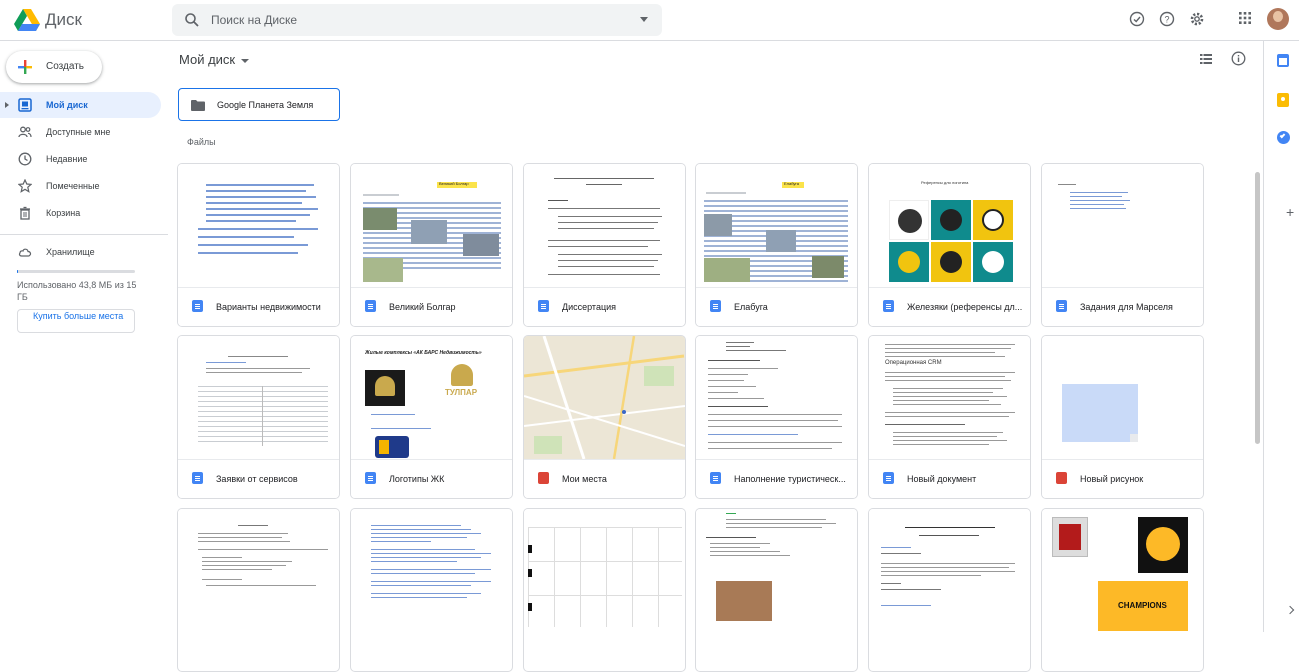 Image resolution: width=1299 pixels, height=672 pixels. Describe the element at coordinates (258, 417) in the screenshot. I see `file-card: Заявки от сервисов` at that location.